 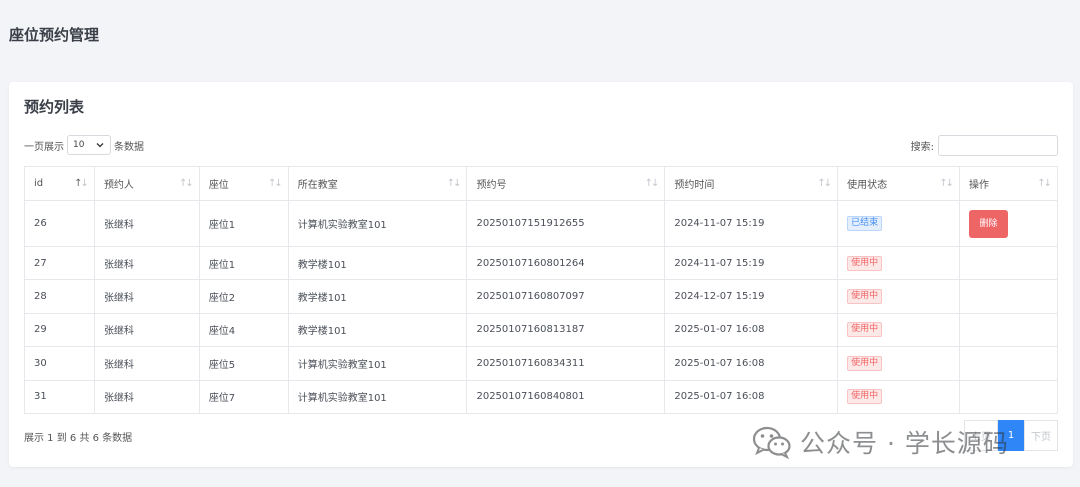 I want to click on column-header-label: 预约时间, so click(x=694, y=185).